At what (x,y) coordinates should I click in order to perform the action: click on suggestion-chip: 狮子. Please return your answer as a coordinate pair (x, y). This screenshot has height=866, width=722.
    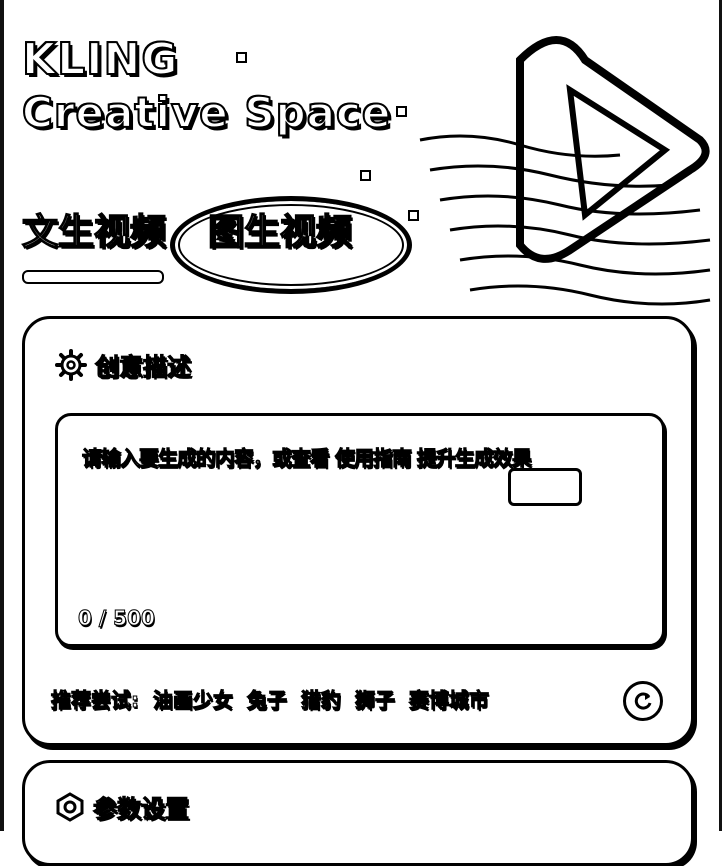
    Looking at the image, I should click on (375, 698).